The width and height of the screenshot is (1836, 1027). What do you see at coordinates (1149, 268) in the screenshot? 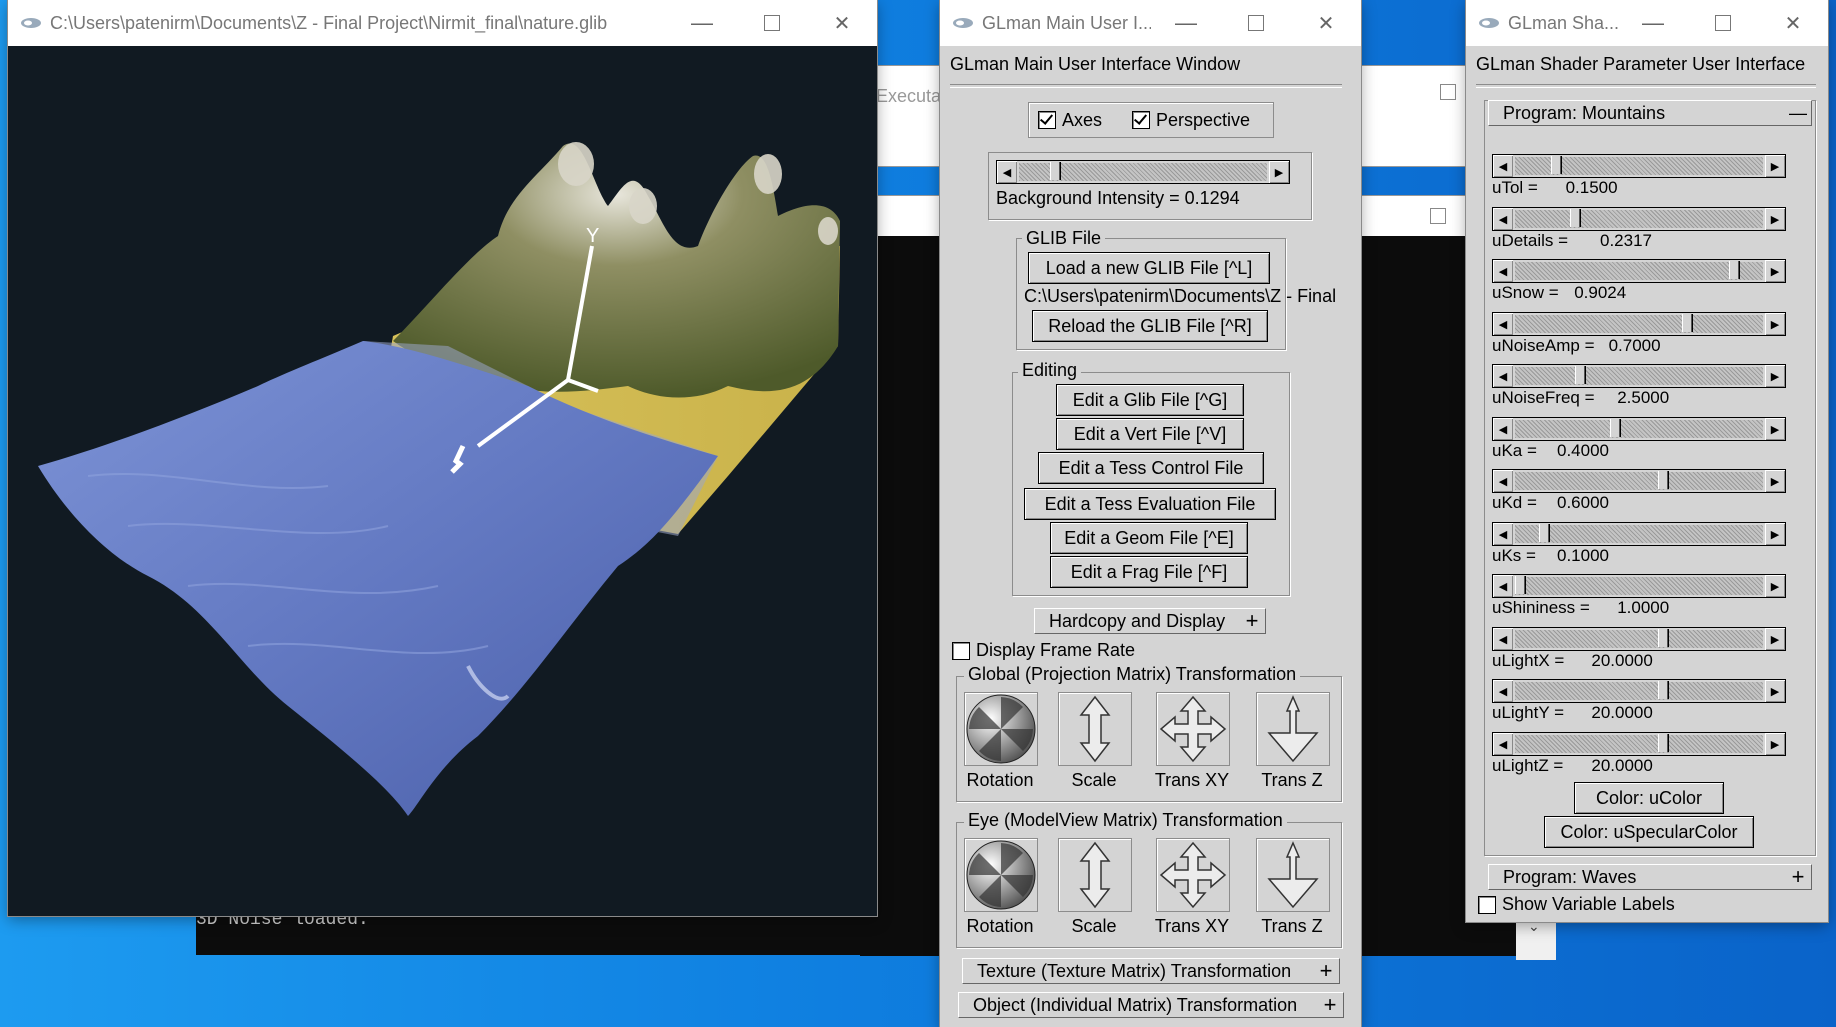
I see `load-glib-button: Load a new GLIB File [^L]` at bounding box center [1149, 268].